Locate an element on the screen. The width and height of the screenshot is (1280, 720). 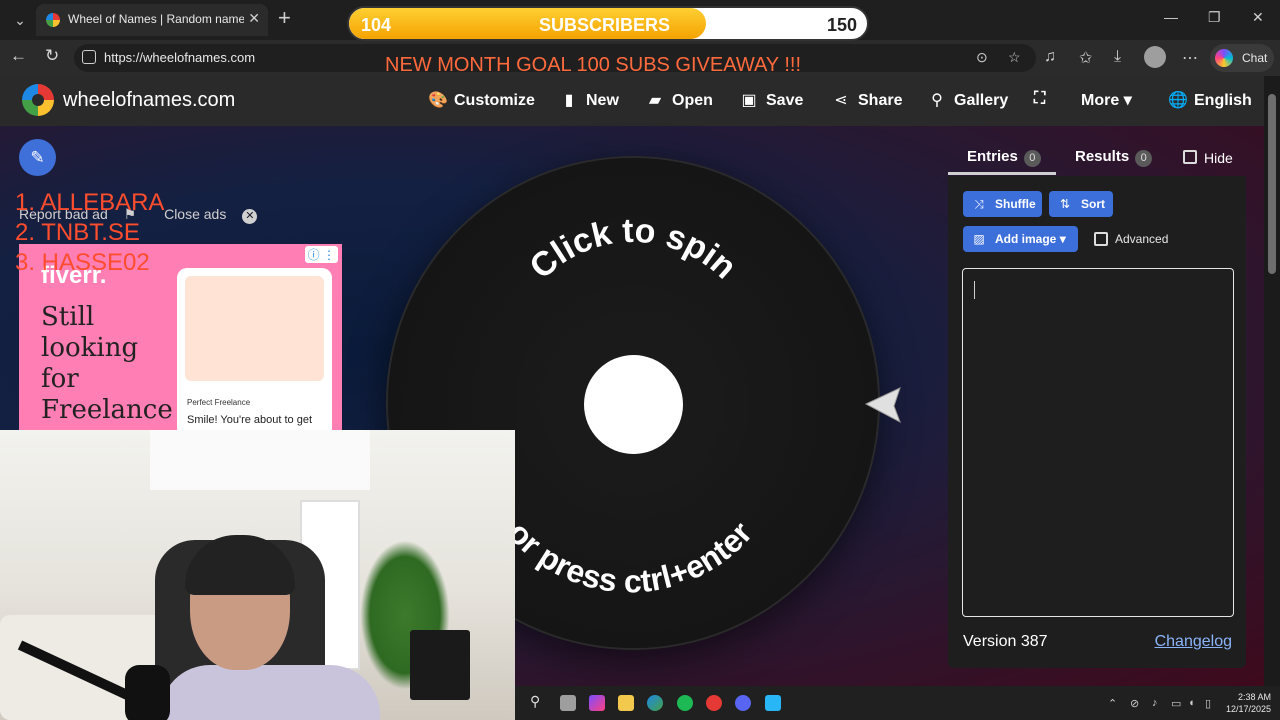
save-icon: ▣ is located at coordinates (749, 100).